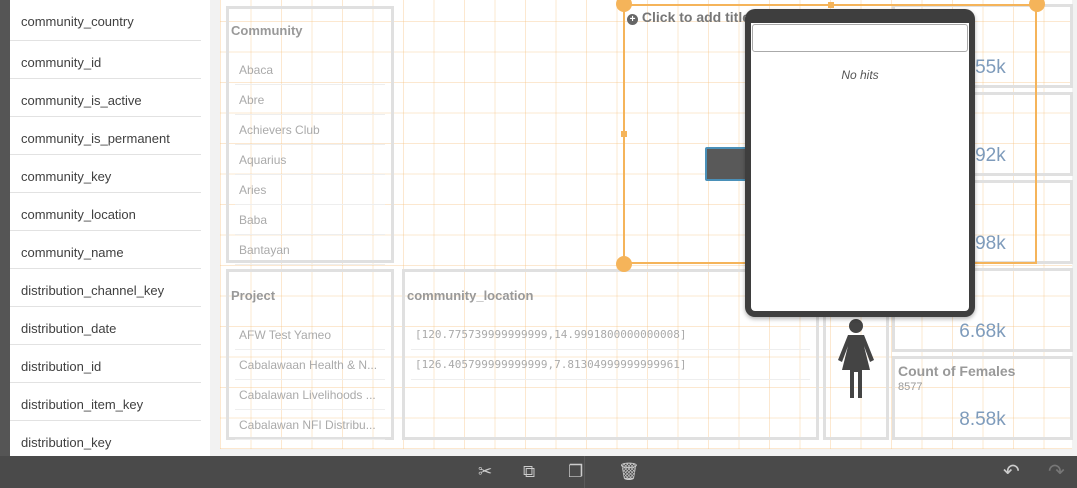 The height and width of the screenshot is (488, 1077). I want to click on table-row: Abaca, so click(310, 70).